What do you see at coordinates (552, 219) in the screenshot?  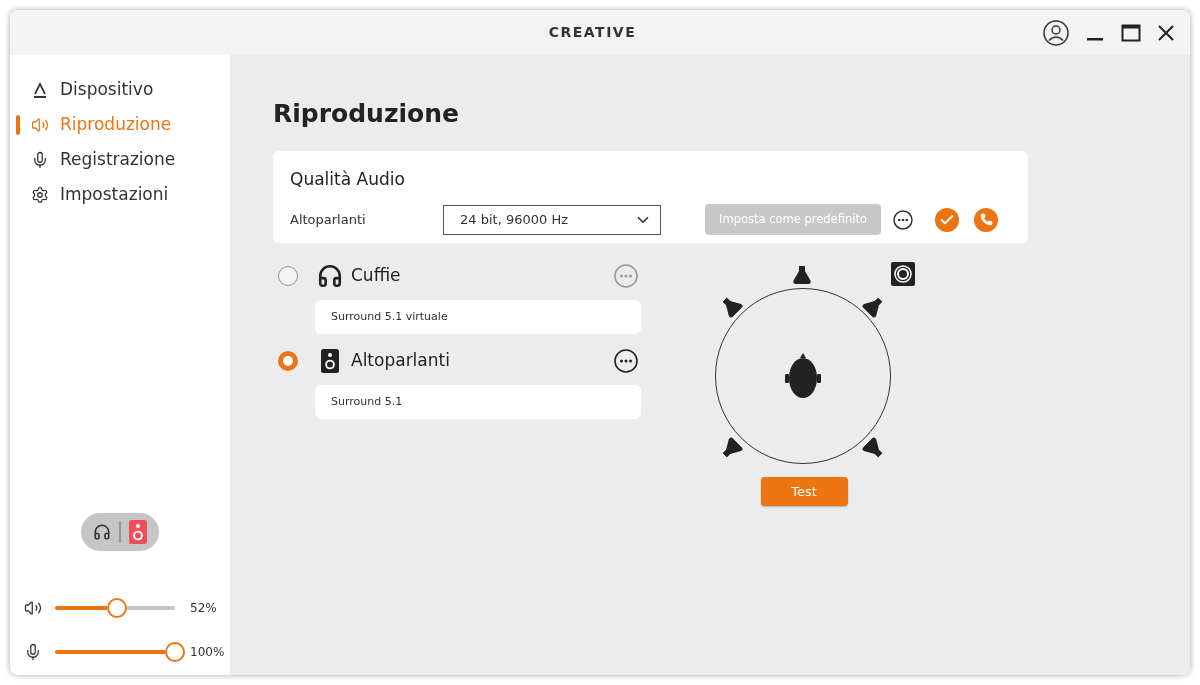 I see `format-dropdown: 24 bit, 96000 Hz` at bounding box center [552, 219].